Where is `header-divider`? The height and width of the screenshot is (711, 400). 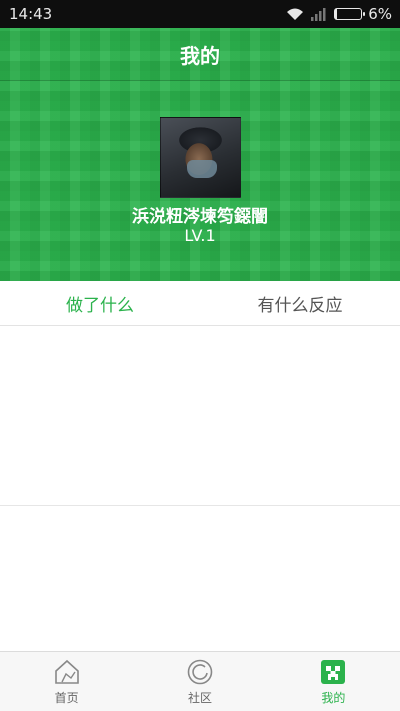
header-divider is located at coordinates (200, 80).